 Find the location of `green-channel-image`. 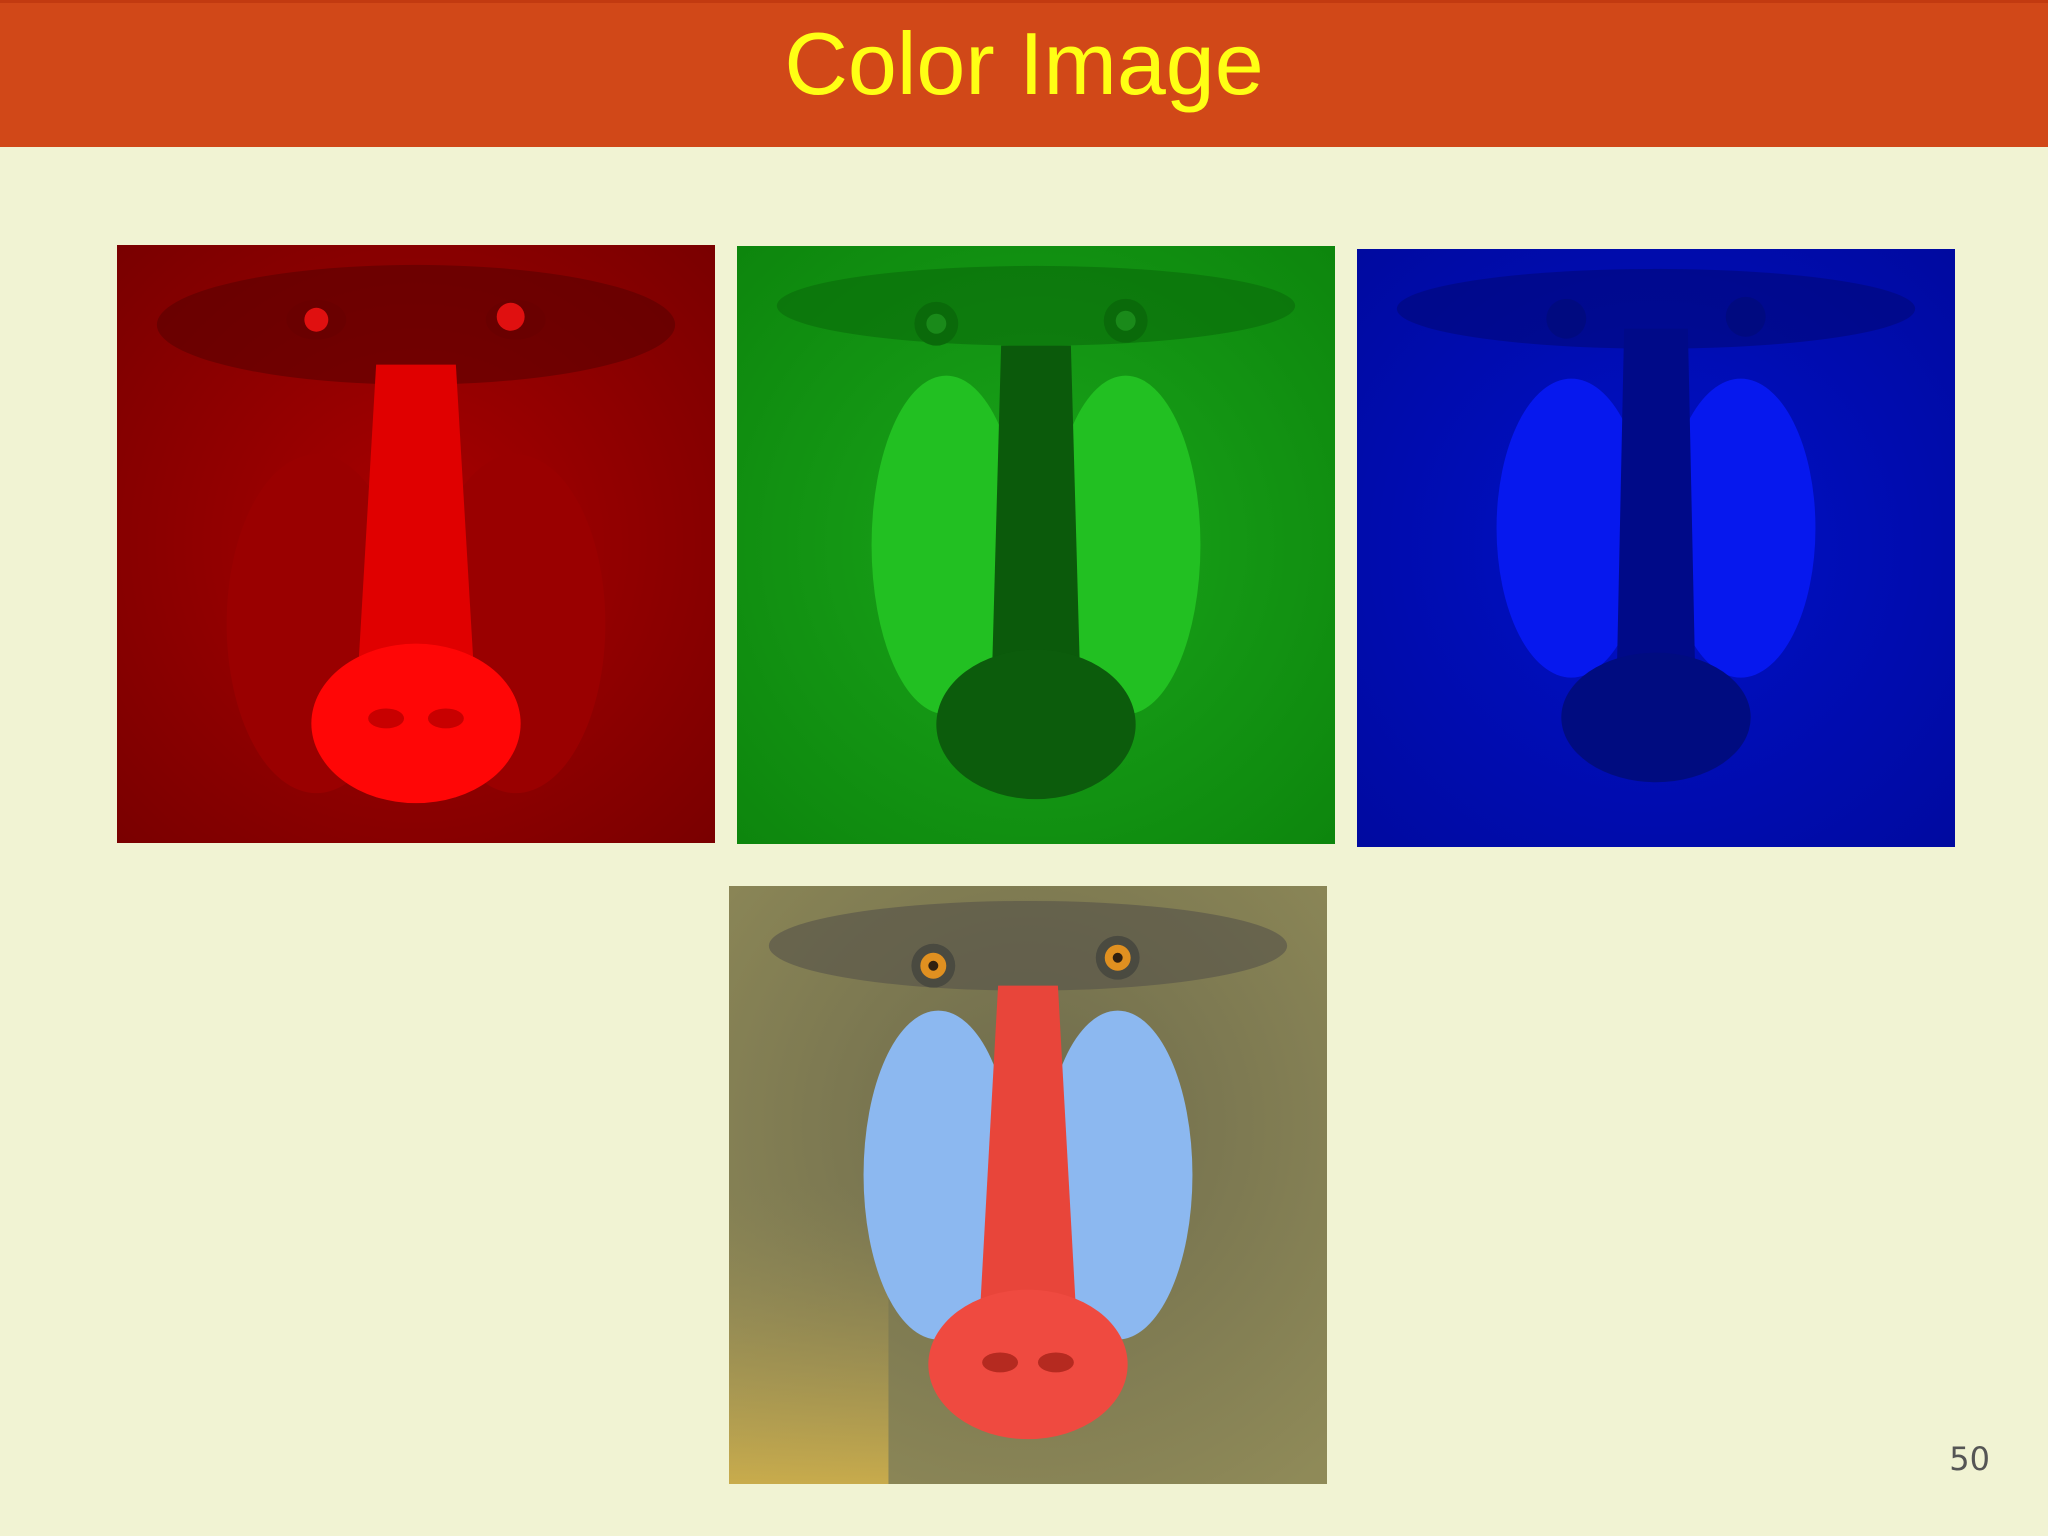

green-channel-image is located at coordinates (1036, 545).